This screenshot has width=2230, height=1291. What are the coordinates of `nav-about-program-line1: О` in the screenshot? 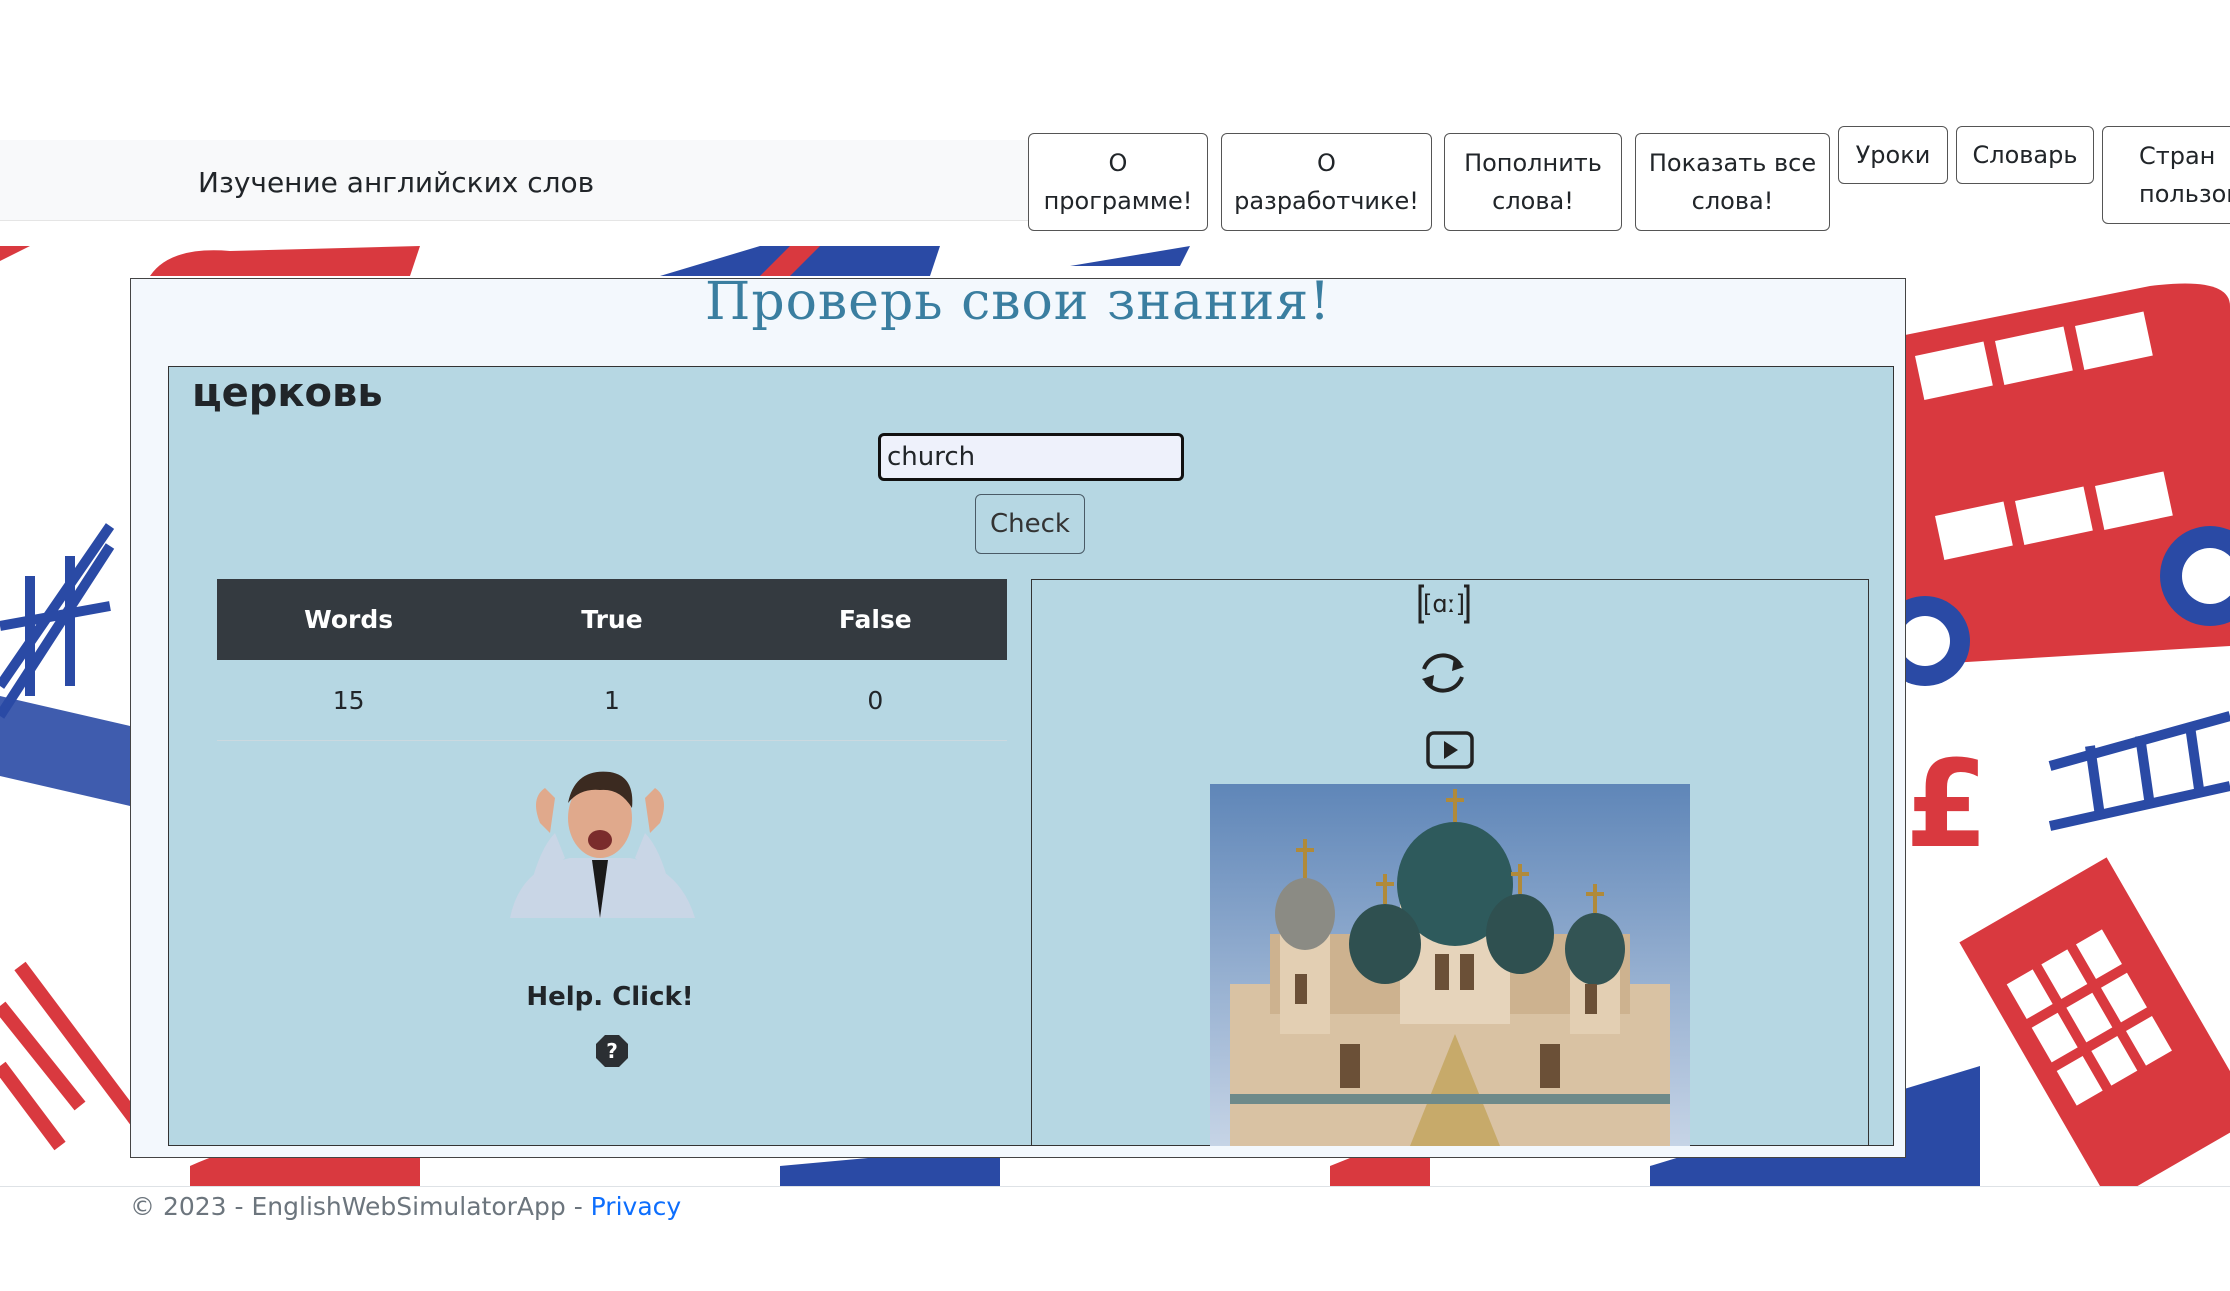 It's located at (1118, 163).